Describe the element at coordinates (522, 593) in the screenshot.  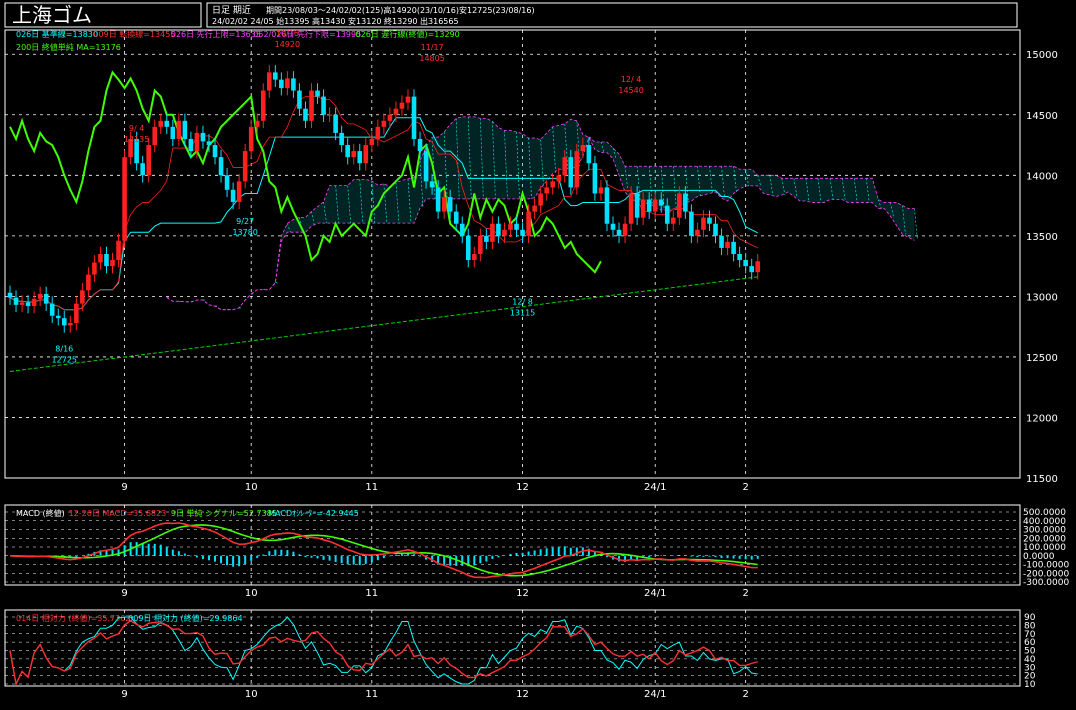
I see `month-label: 12` at that location.